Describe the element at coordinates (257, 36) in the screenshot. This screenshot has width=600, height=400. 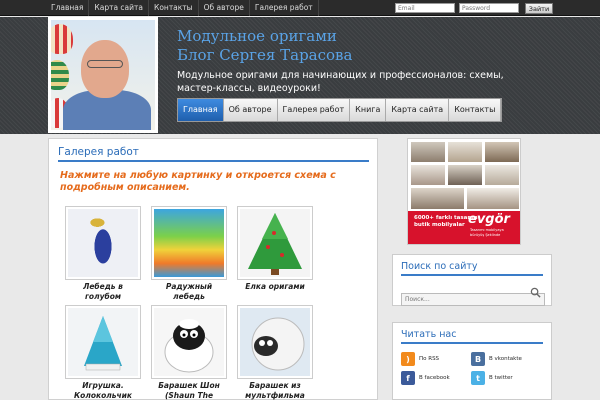
I see `site-title-line1: Модульное оригами` at that location.